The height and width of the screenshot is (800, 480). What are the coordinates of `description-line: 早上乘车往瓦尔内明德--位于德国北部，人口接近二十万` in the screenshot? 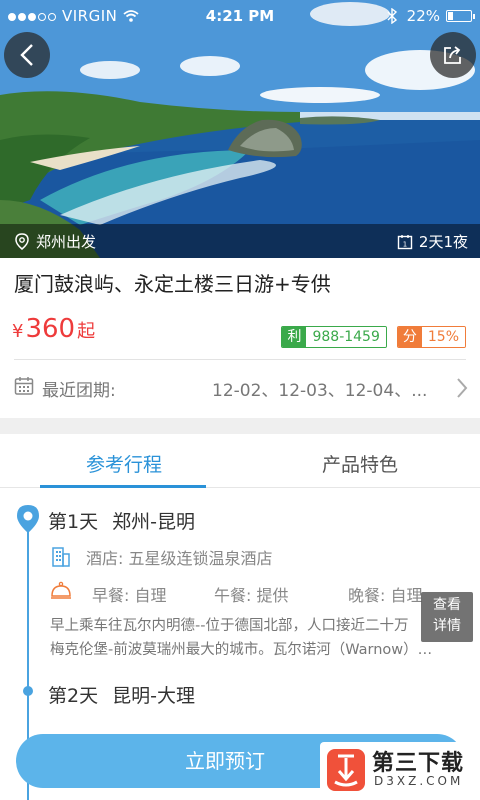 It's located at (229, 626).